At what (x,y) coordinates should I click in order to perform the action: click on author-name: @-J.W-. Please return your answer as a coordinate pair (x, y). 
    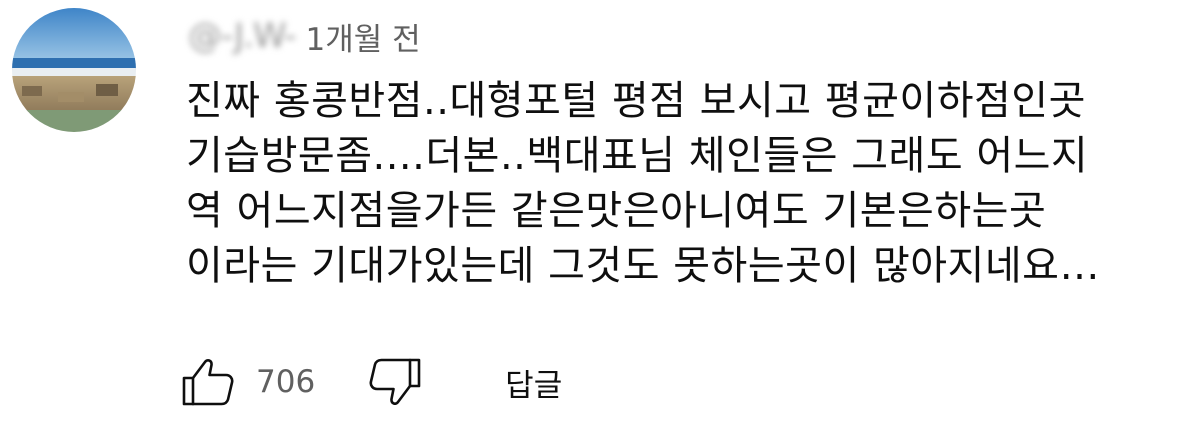
    Looking at the image, I should click on (242, 36).